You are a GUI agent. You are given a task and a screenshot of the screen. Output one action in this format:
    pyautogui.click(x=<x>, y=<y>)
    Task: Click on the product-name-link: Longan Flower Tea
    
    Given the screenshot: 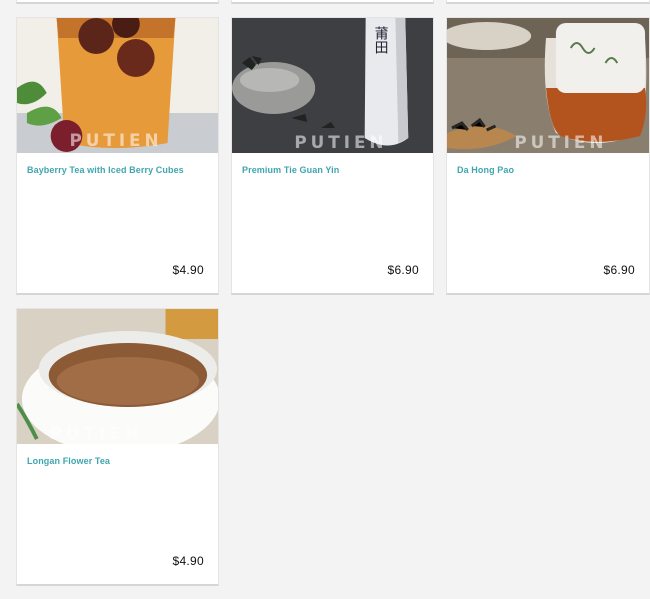 What is the action you would take?
    pyautogui.click(x=118, y=461)
    